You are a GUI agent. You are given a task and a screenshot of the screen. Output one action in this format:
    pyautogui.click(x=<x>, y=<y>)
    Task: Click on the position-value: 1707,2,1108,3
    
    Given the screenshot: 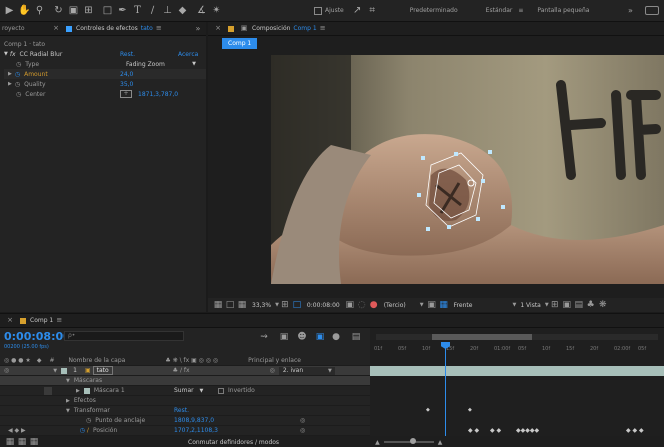 What is the action you would take?
    pyautogui.click(x=196, y=430)
    